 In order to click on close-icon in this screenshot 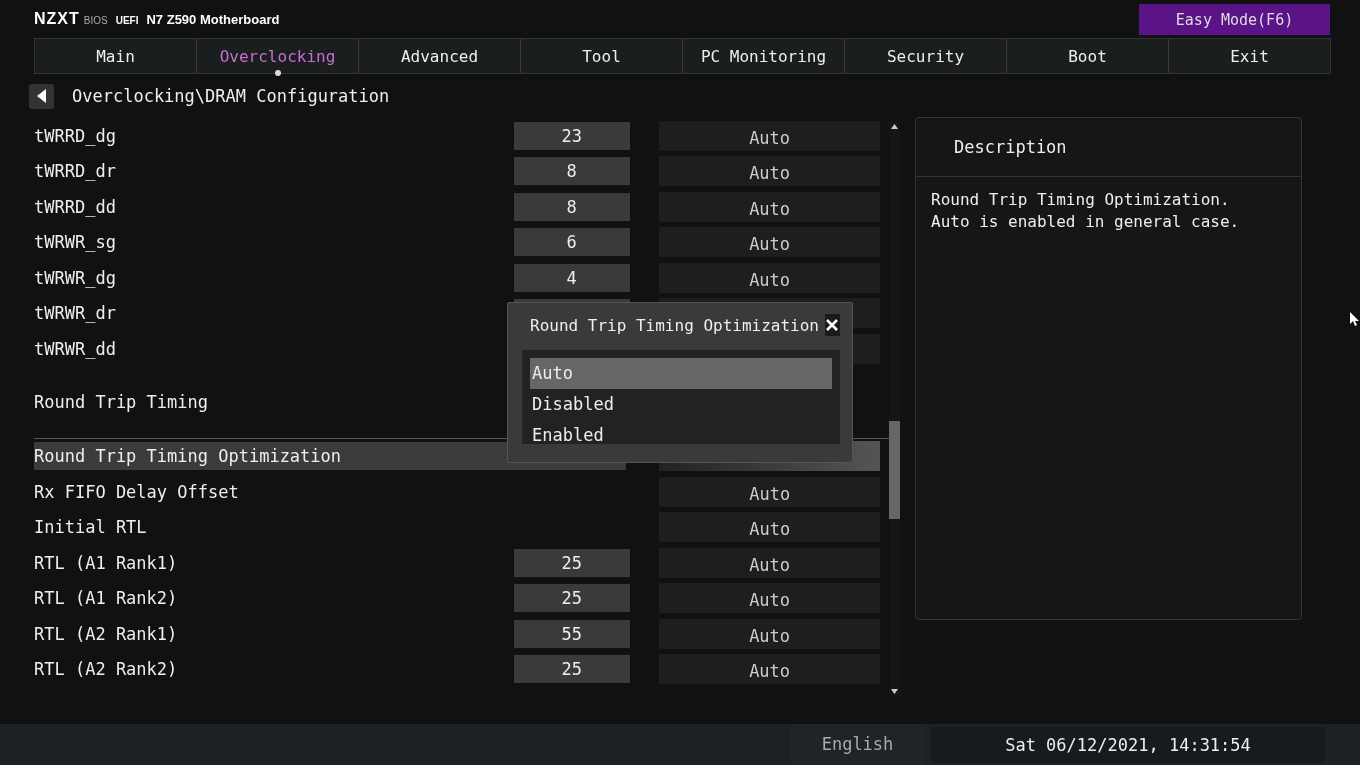, I will do `click(832, 325)`.